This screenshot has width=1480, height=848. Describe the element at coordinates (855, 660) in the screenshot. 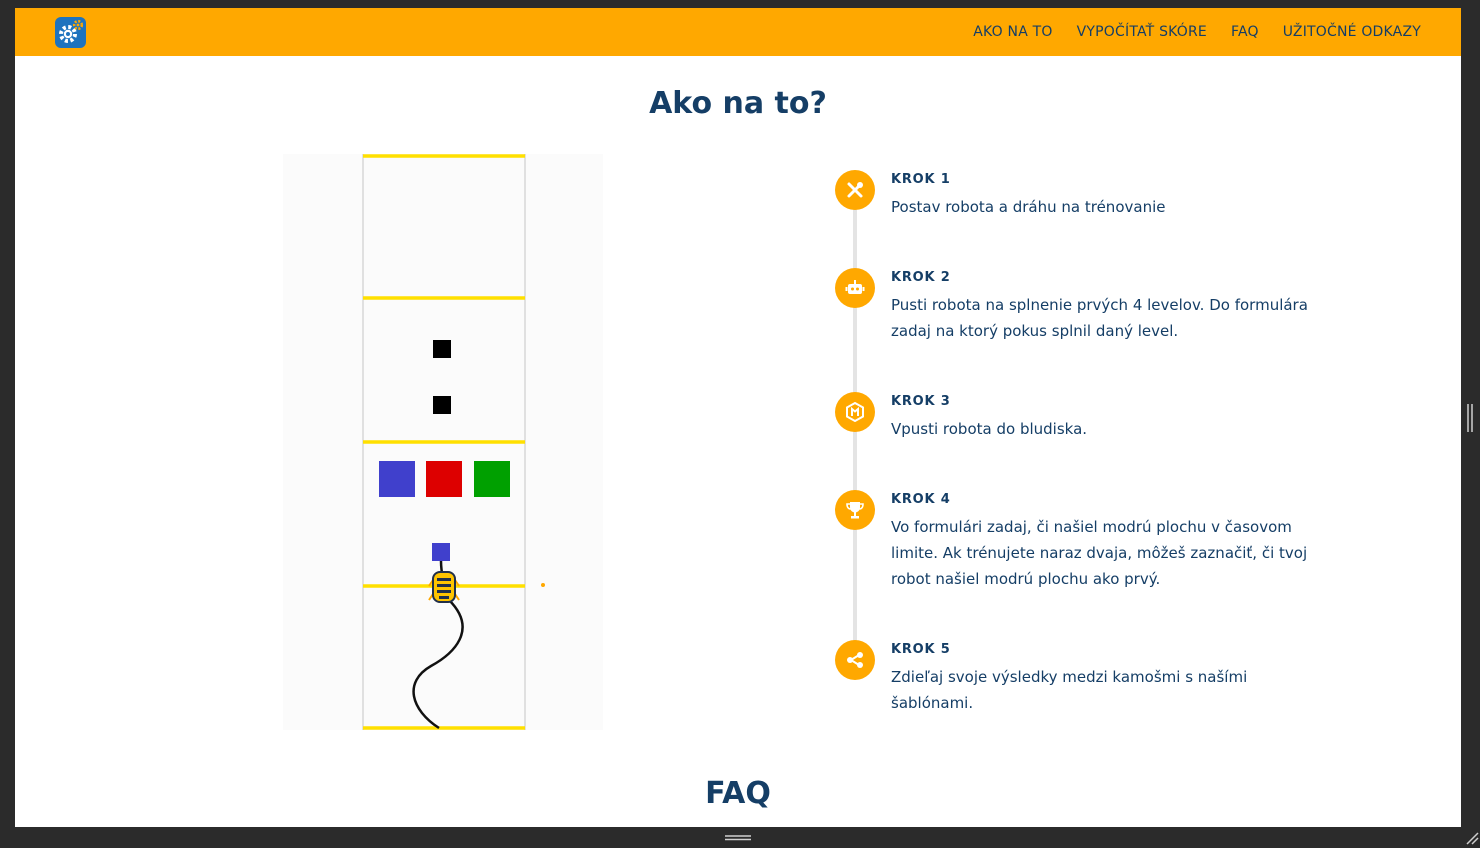

I see `share-icon` at that location.